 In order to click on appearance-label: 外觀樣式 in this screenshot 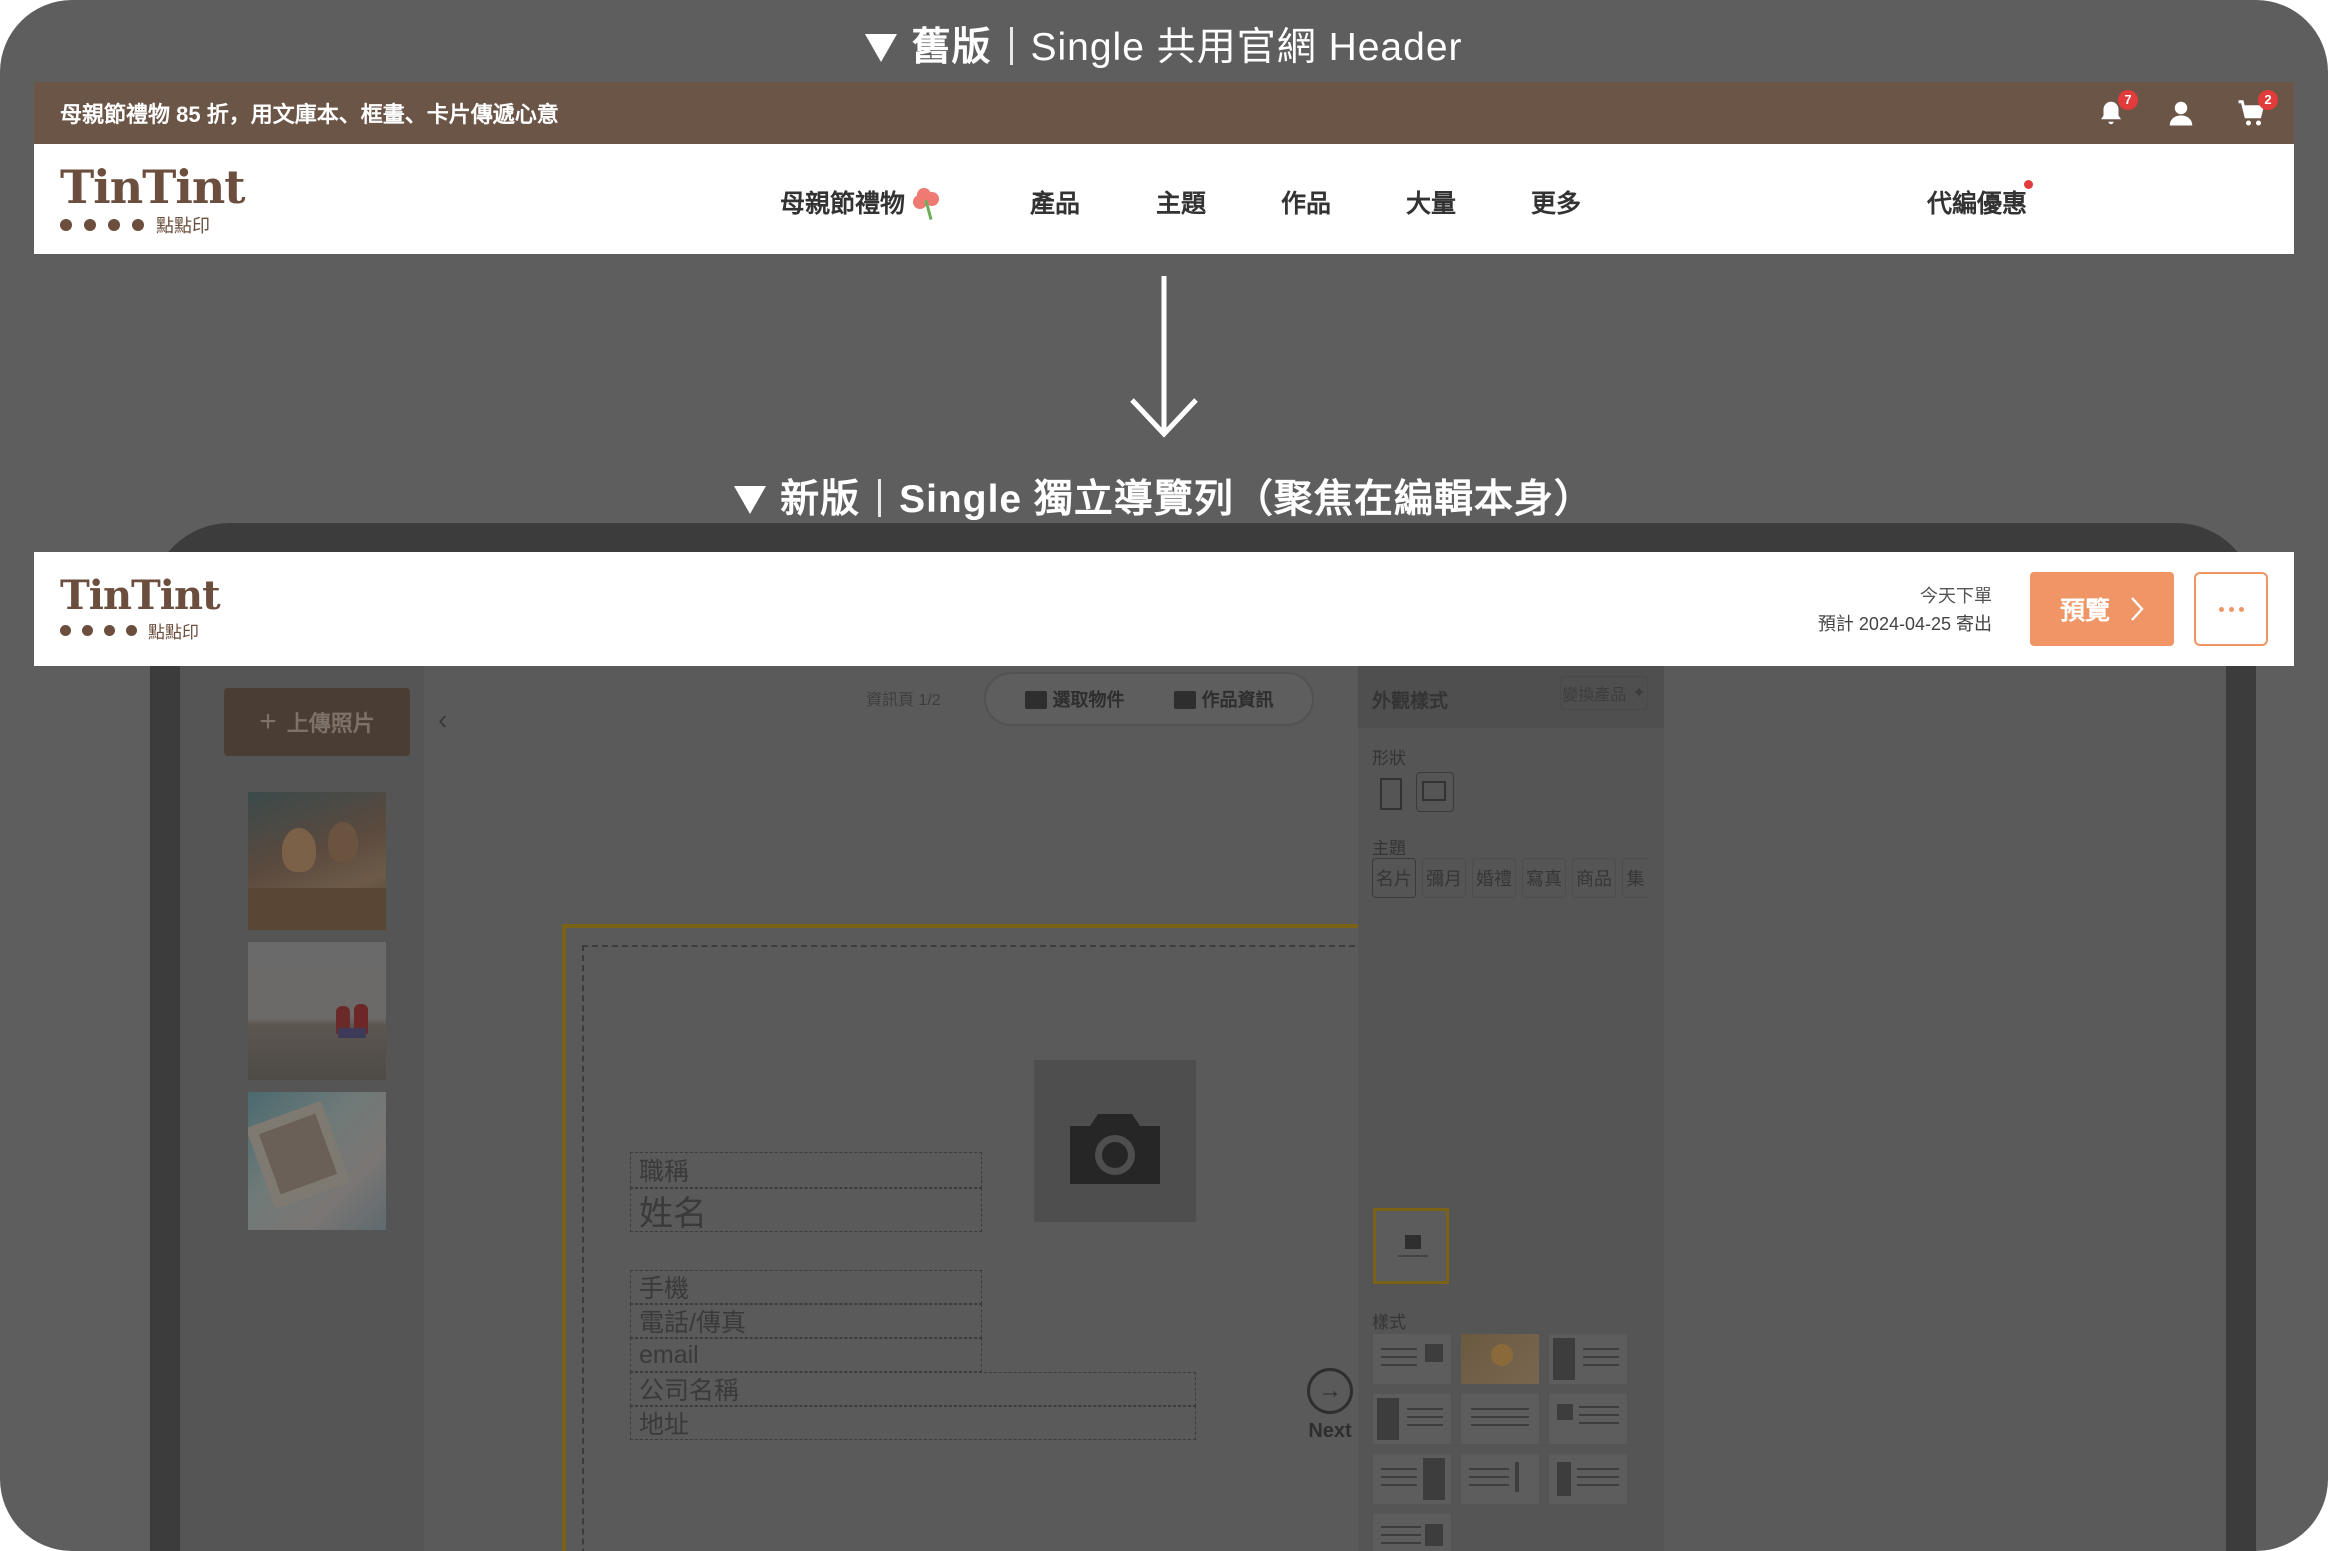, I will do `click(1410, 701)`.